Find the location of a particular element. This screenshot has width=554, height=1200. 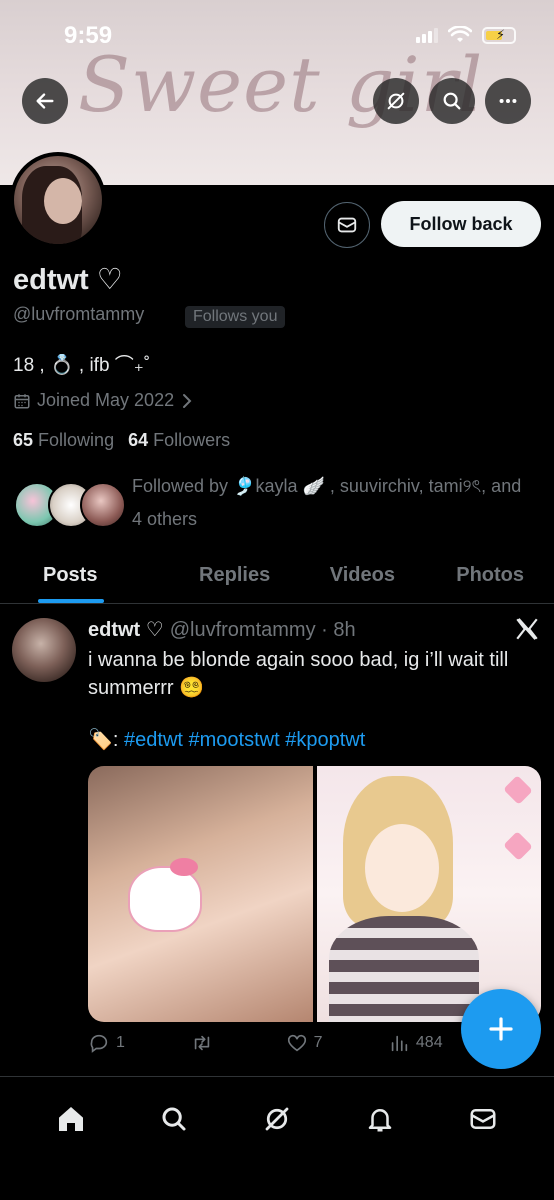

post-author-name: edtwt ♡ is located at coordinates (126, 629).